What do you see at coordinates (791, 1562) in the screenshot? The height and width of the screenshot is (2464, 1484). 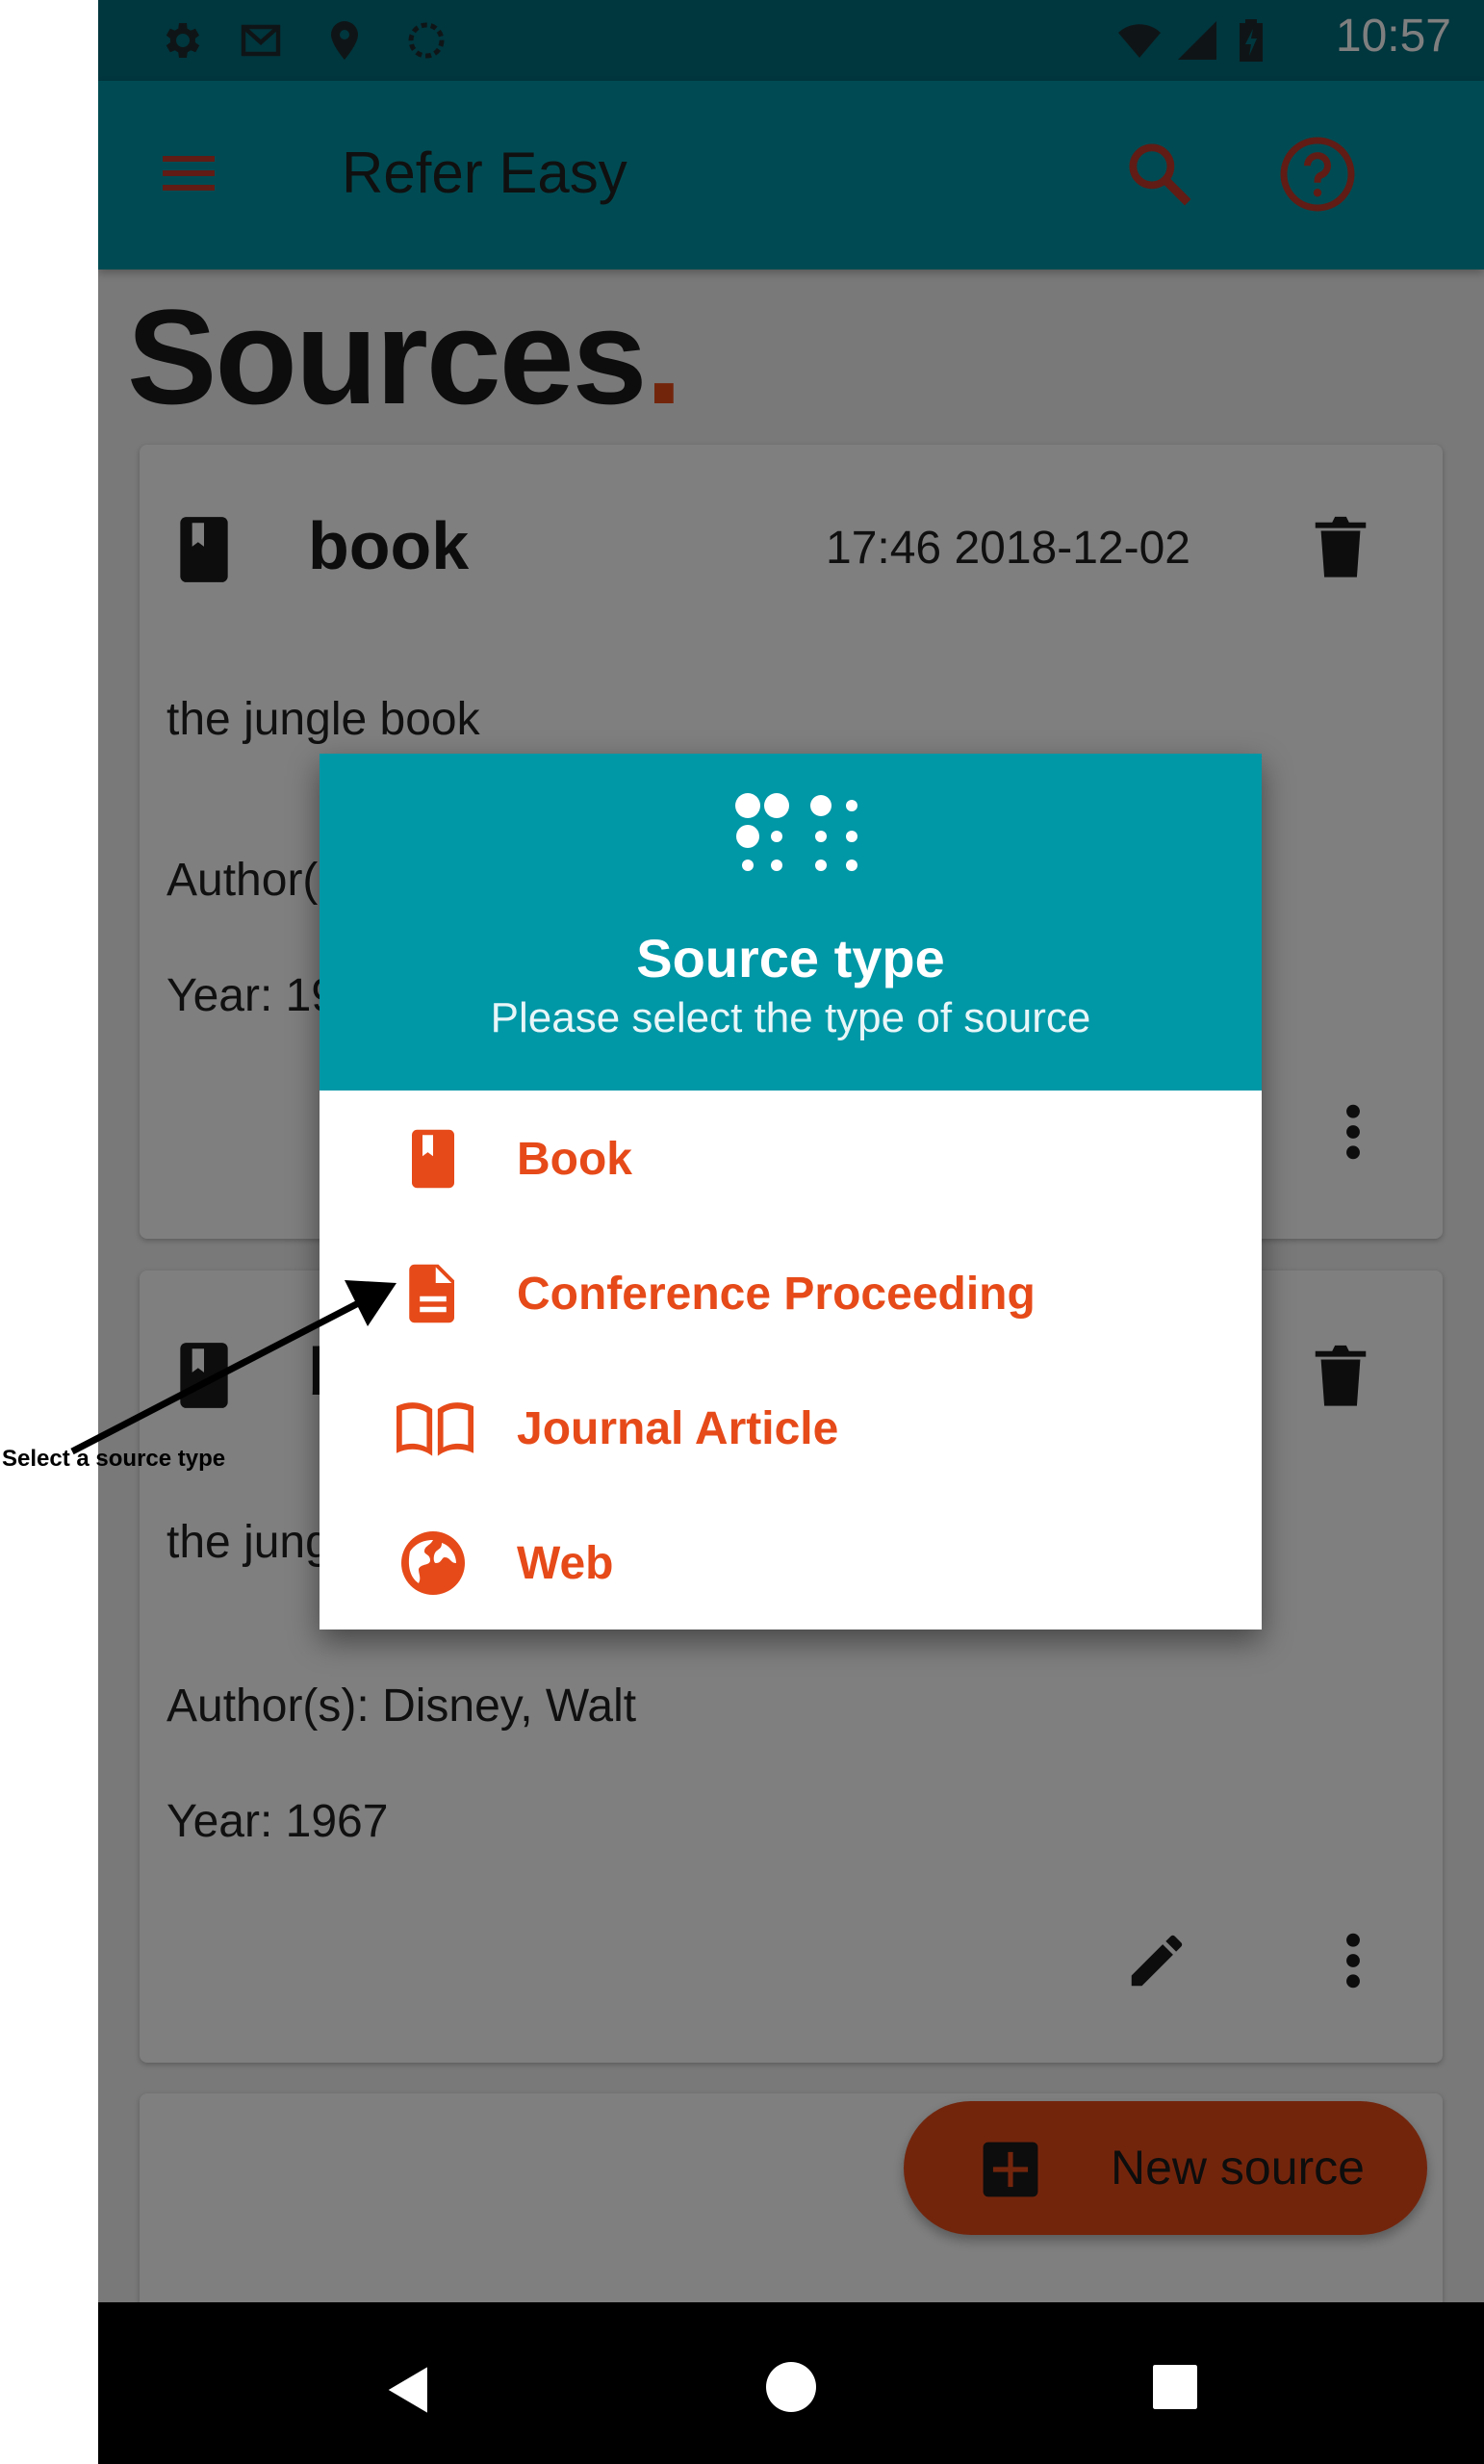 I see `option-web: Web` at bounding box center [791, 1562].